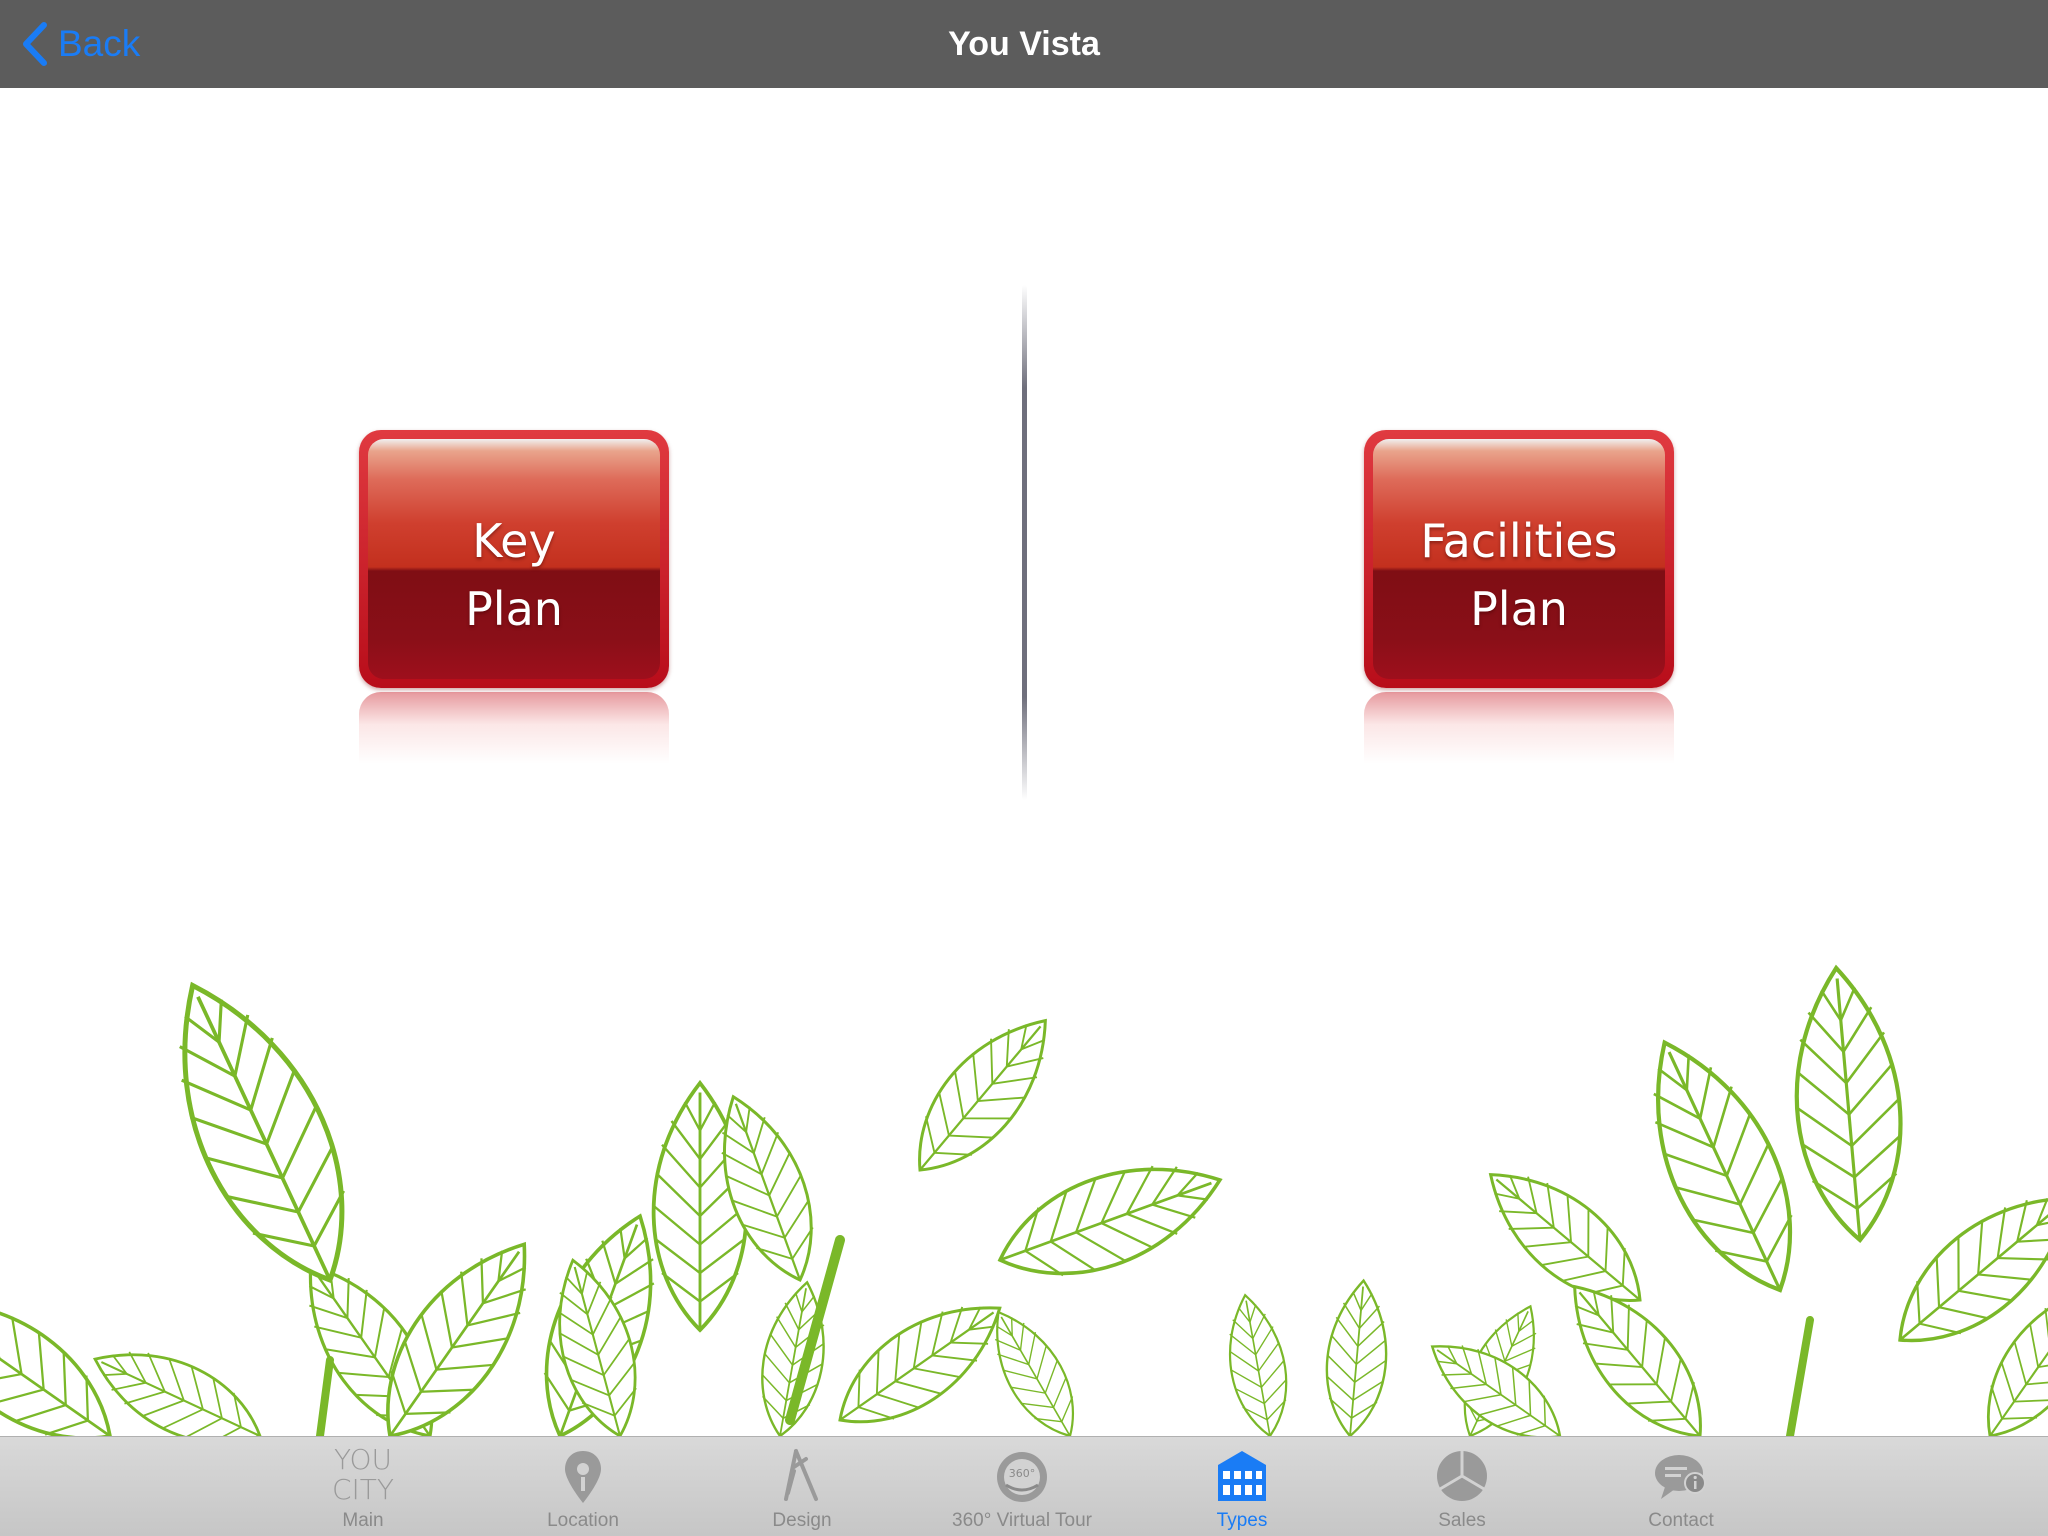  I want to click on location-pin-icon, so click(583, 1477).